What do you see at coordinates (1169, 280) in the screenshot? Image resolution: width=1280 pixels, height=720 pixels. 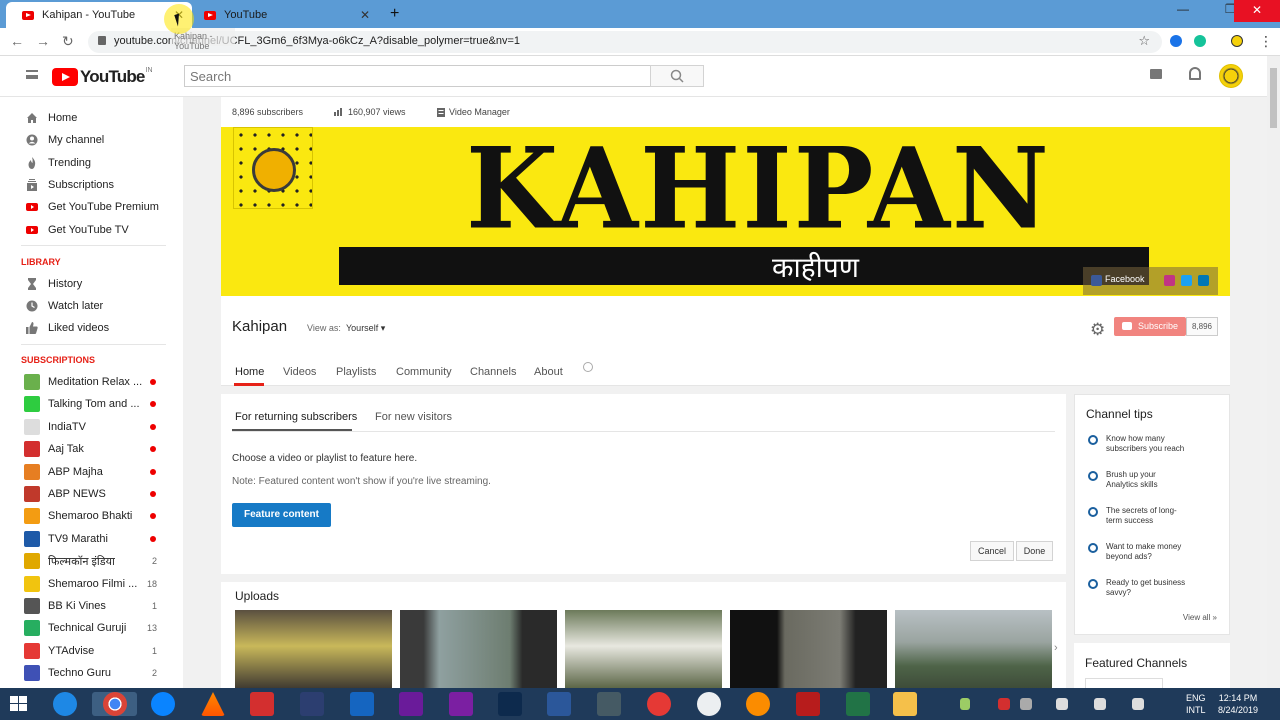 I see `instagram-icon` at bounding box center [1169, 280].